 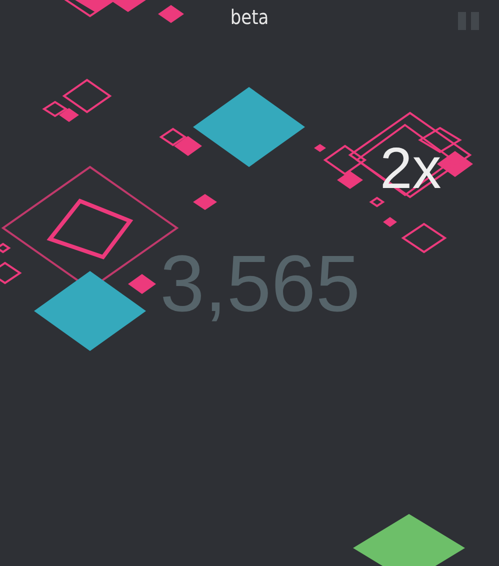 I want to click on pause-icon, so click(x=468, y=21).